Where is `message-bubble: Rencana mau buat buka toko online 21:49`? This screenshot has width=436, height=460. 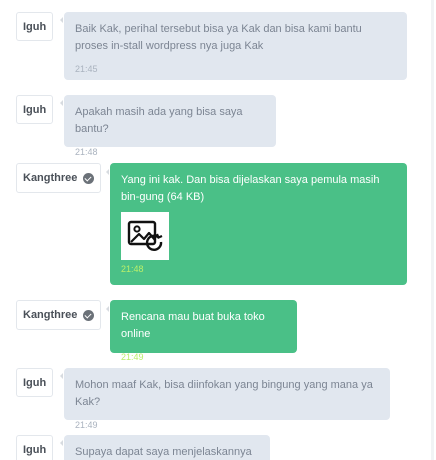 message-bubble: Rencana mau buat buka toko online 21:49 is located at coordinates (203, 331).